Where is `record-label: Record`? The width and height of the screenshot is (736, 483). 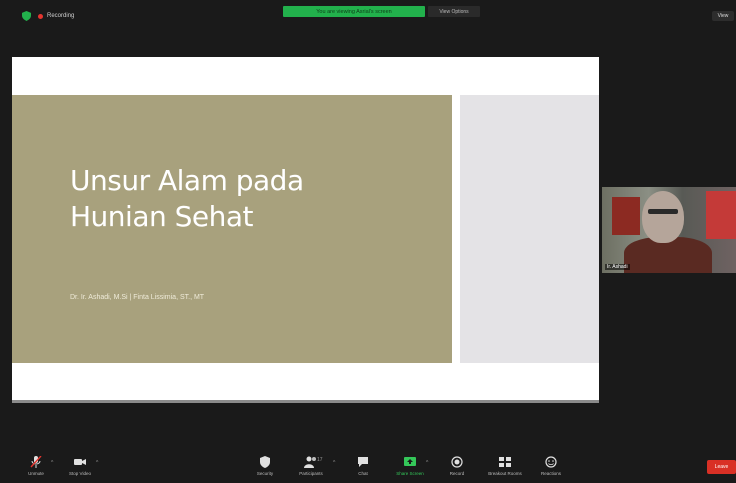
record-label: Record is located at coordinates (457, 473).